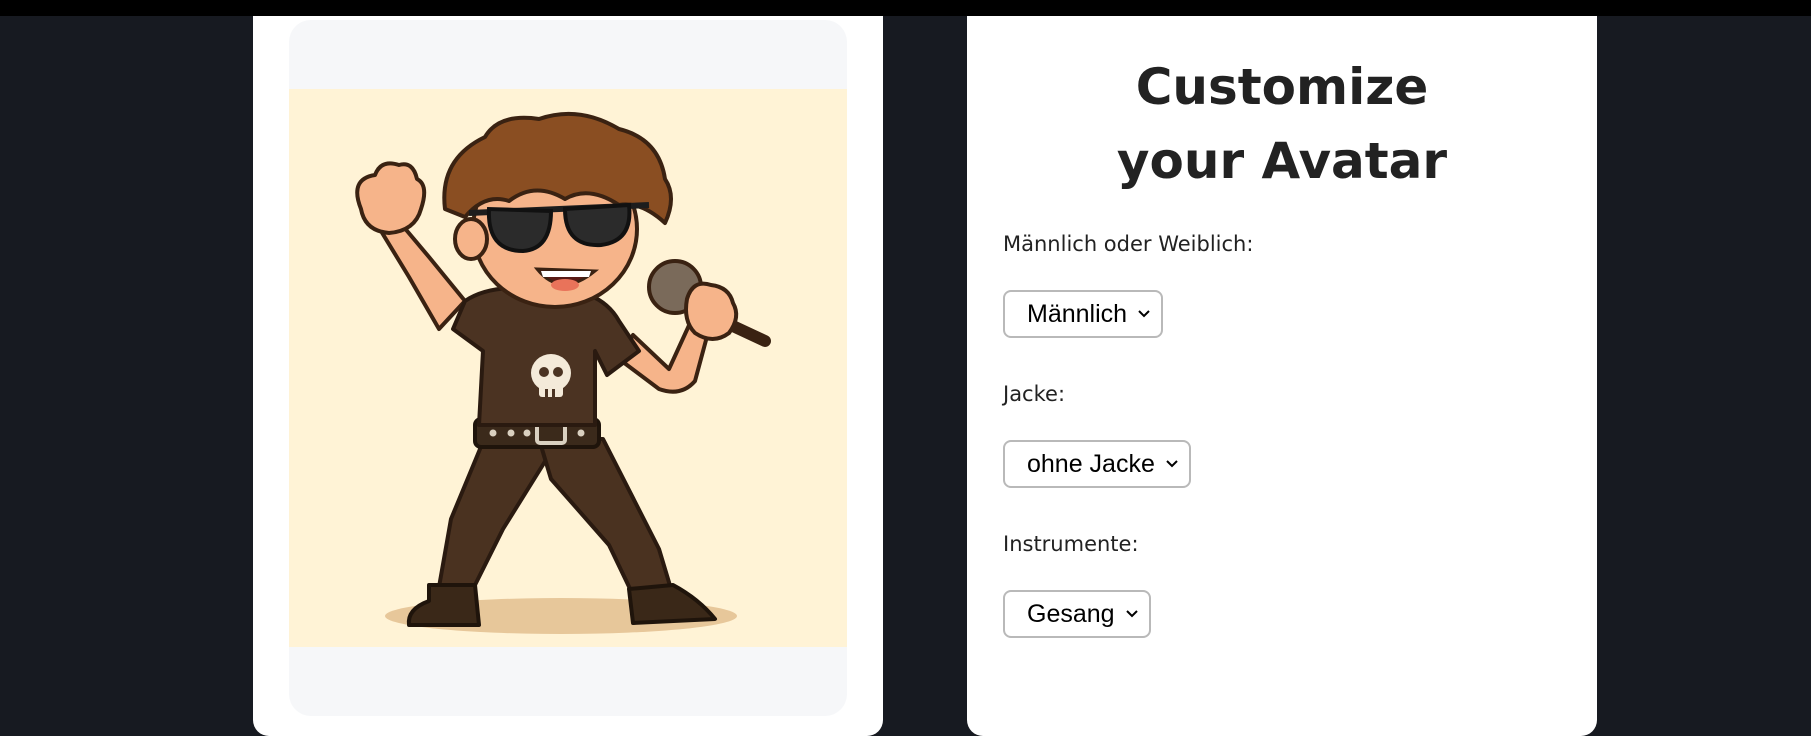 The image size is (1811, 736). Describe the element at coordinates (1034, 394) in the screenshot. I see `jacket-label: Jacke:` at that location.